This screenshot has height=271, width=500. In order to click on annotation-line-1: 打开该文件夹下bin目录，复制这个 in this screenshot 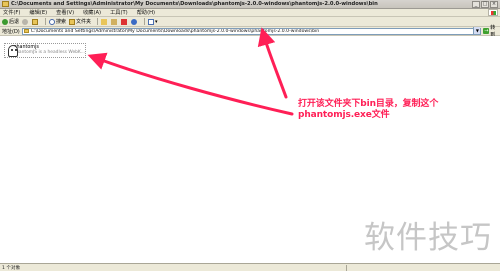, I will do `click(368, 104)`.